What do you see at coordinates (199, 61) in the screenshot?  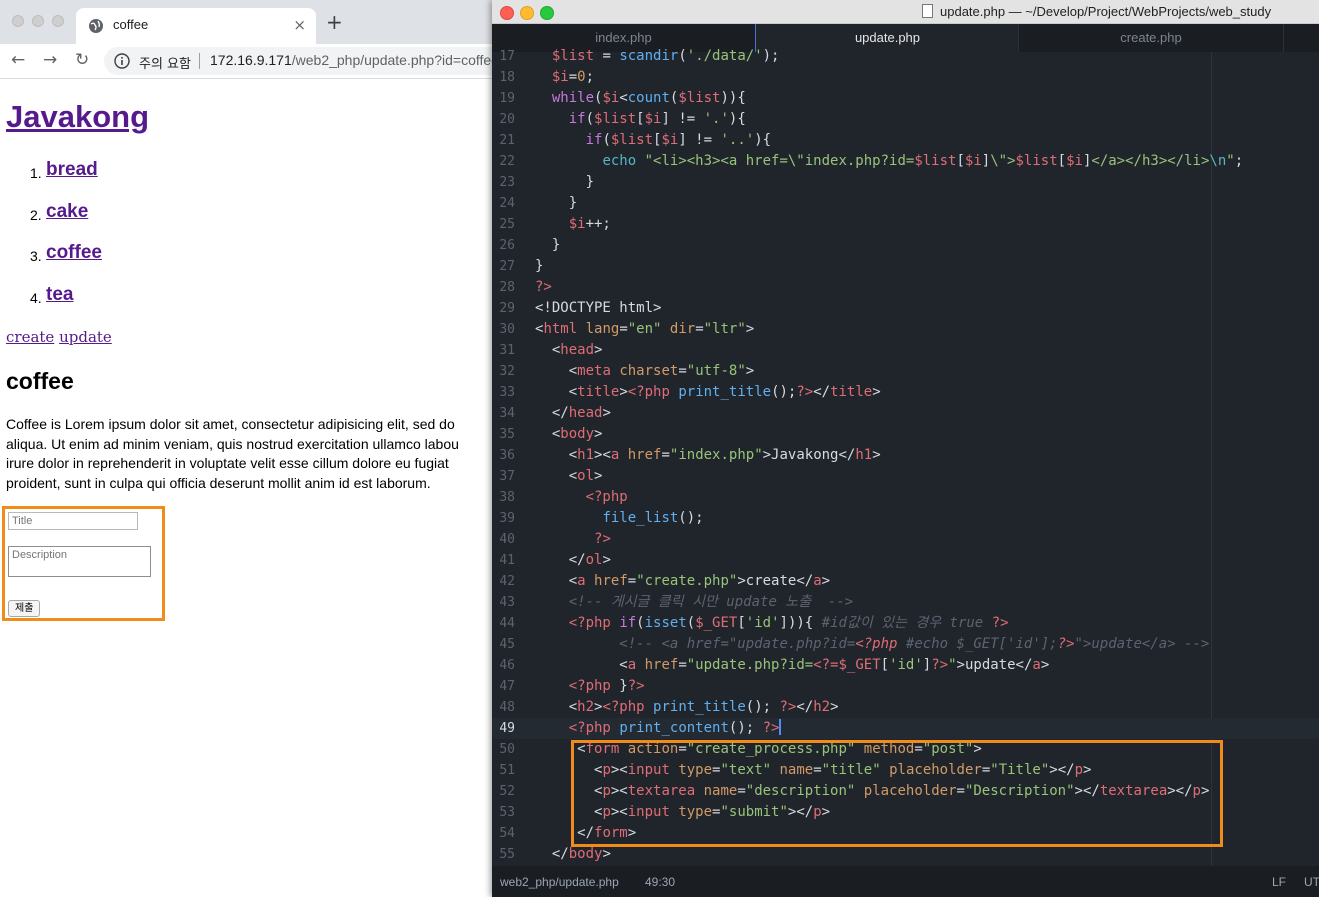 I see `address-separator` at bounding box center [199, 61].